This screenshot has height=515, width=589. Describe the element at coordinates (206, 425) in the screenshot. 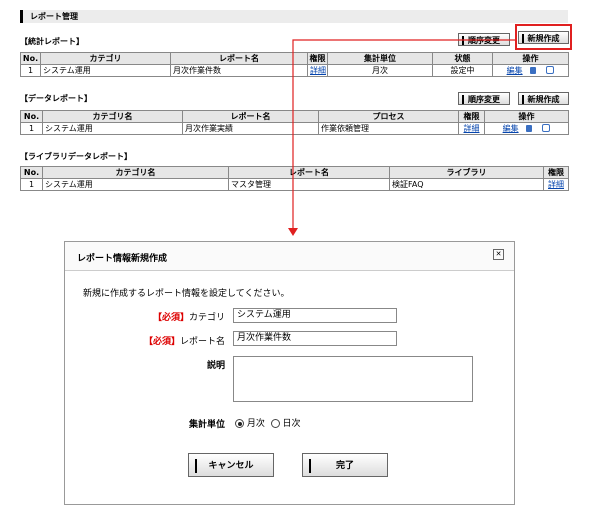

I see `unit-label: 集計単位` at that location.